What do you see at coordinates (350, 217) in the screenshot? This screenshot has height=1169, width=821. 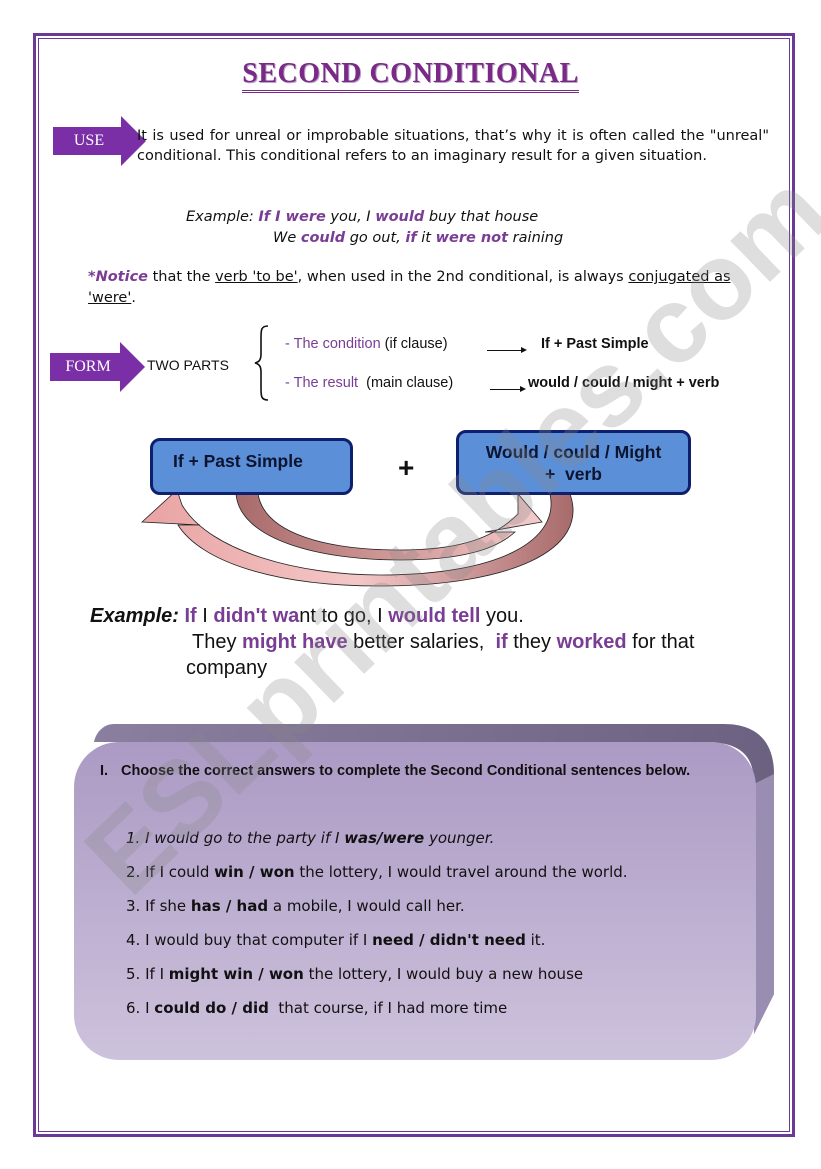 I see `use-example-text: you, I` at bounding box center [350, 217].